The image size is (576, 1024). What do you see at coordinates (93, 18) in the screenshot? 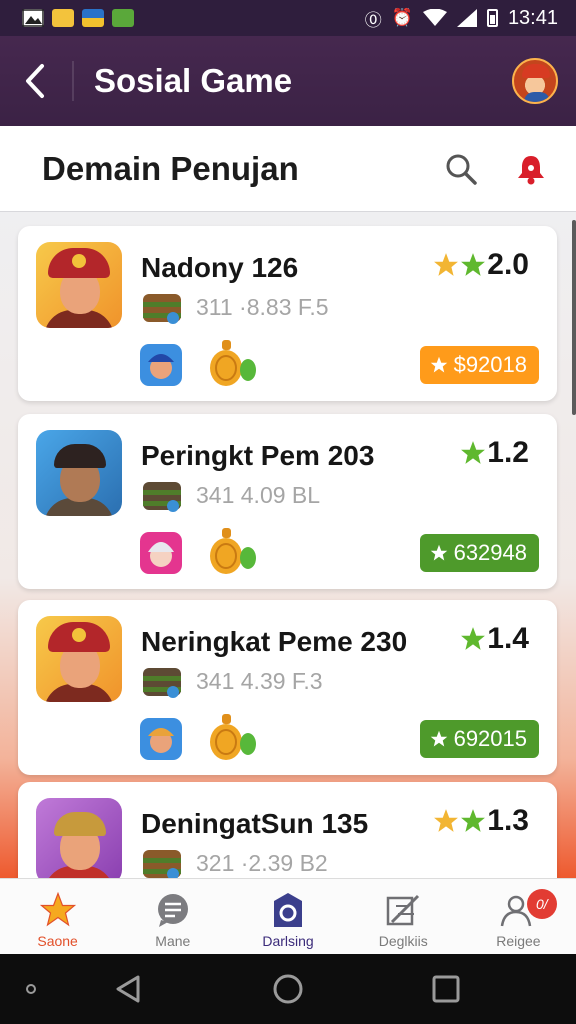
I see `flag-icon` at bounding box center [93, 18].